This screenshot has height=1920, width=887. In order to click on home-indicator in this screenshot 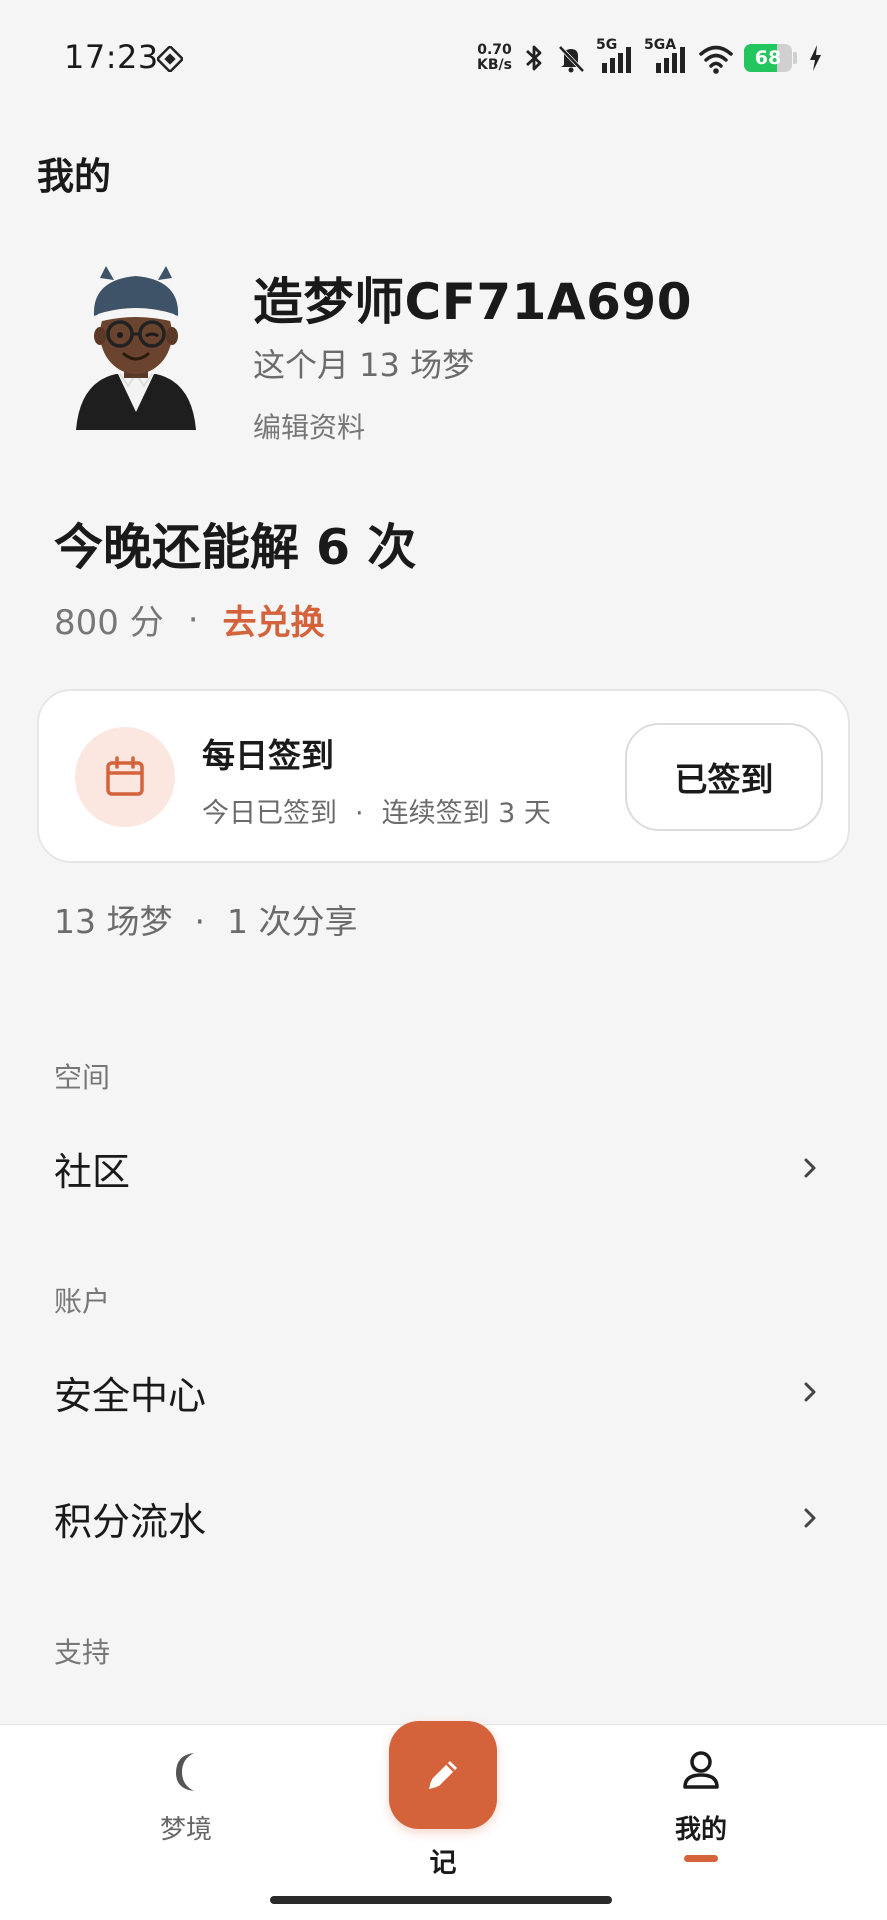, I will do `click(441, 1900)`.